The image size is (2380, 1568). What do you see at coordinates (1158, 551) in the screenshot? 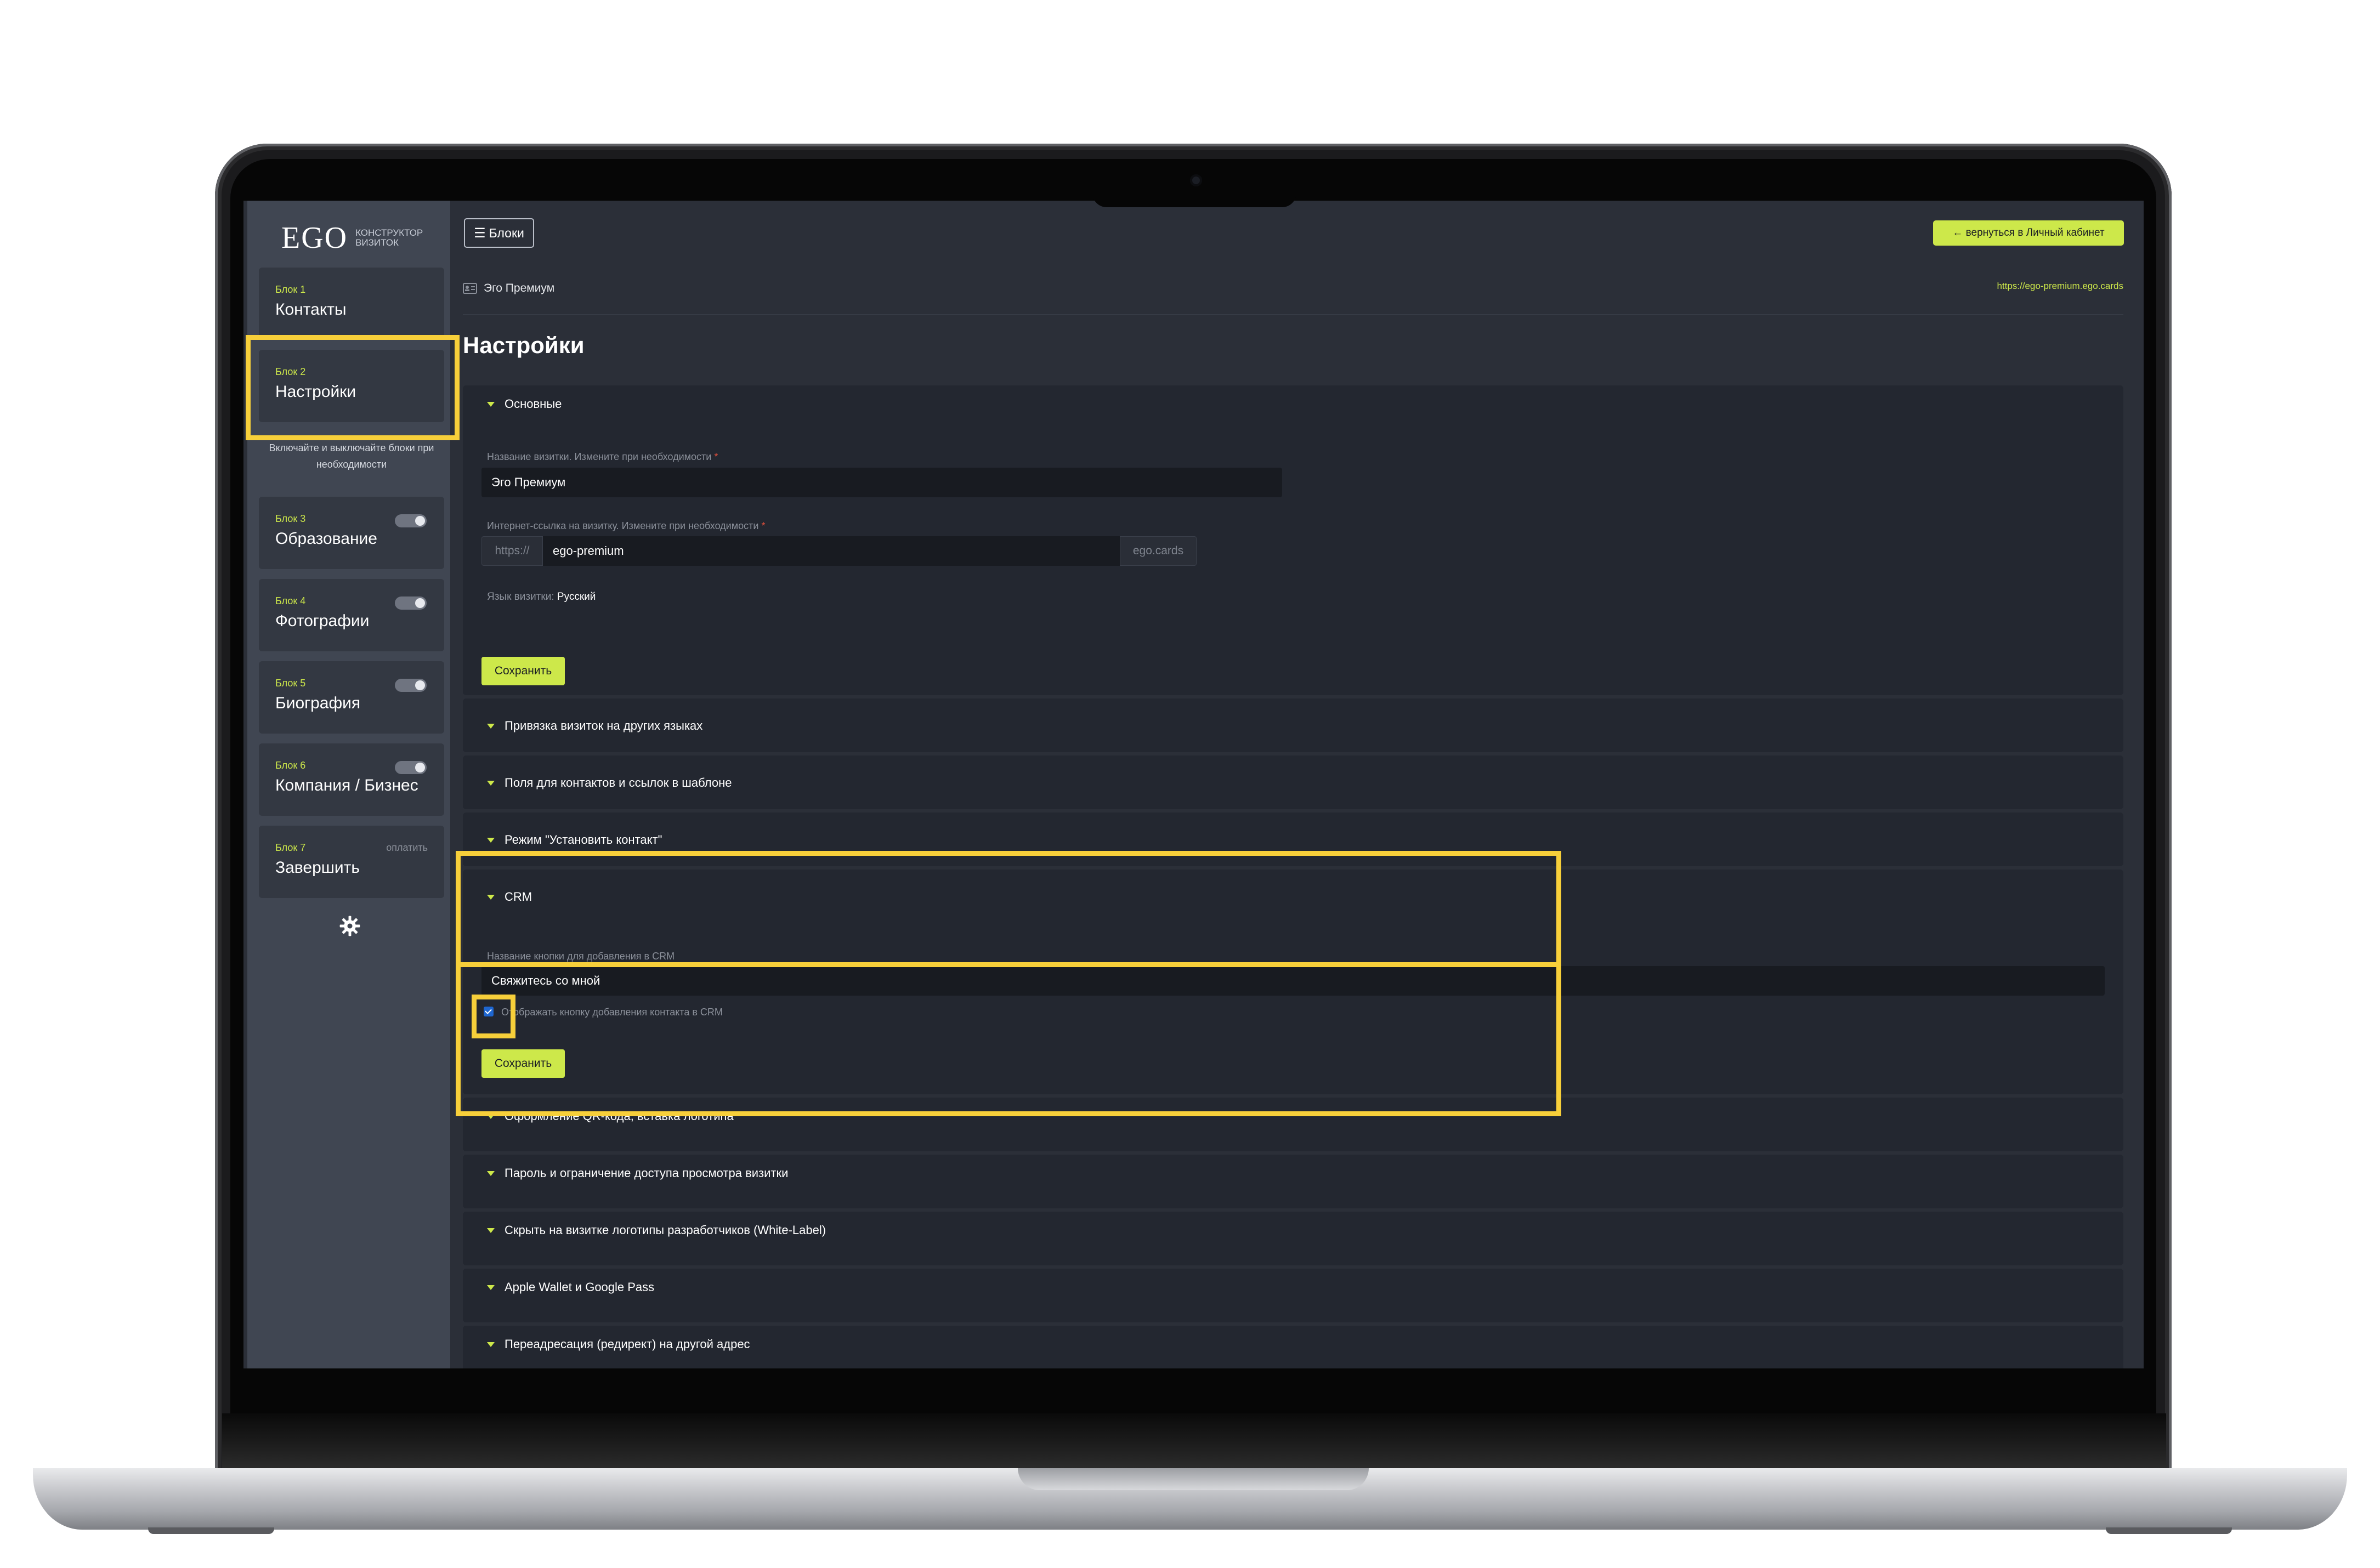
I see `link-suffix: ego.cards` at bounding box center [1158, 551].